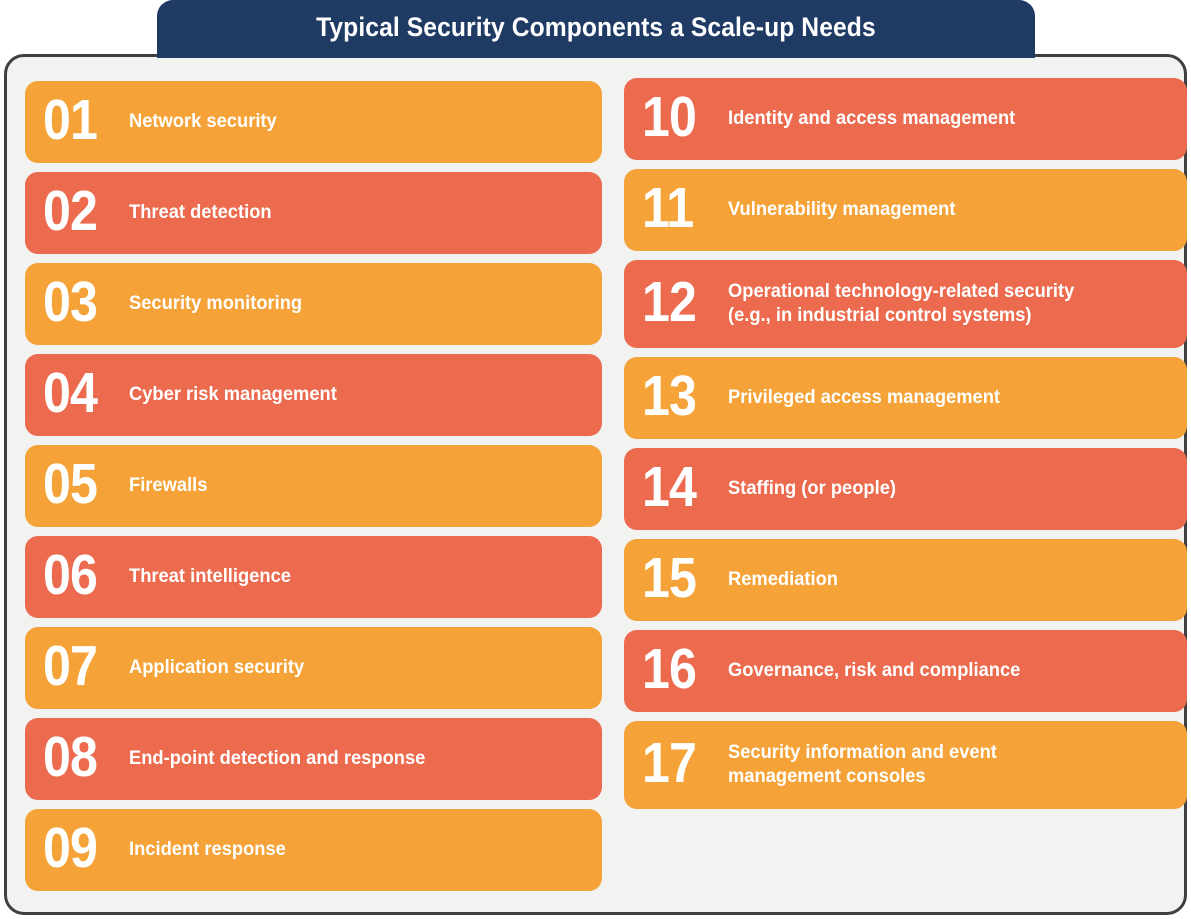  What do you see at coordinates (168, 485) in the screenshot?
I see `card-label-line1: Firewalls` at bounding box center [168, 485].